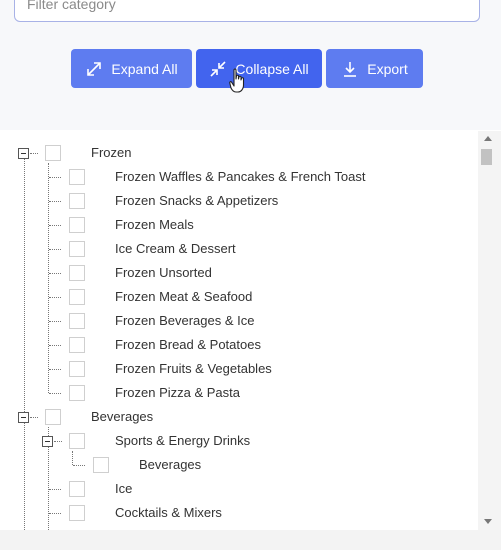 Image resolution: width=501 pixels, height=550 pixels. What do you see at coordinates (175, 248) in the screenshot?
I see `tree-label-ice-cream: Ice Cream & Dessert` at bounding box center [175, 248].